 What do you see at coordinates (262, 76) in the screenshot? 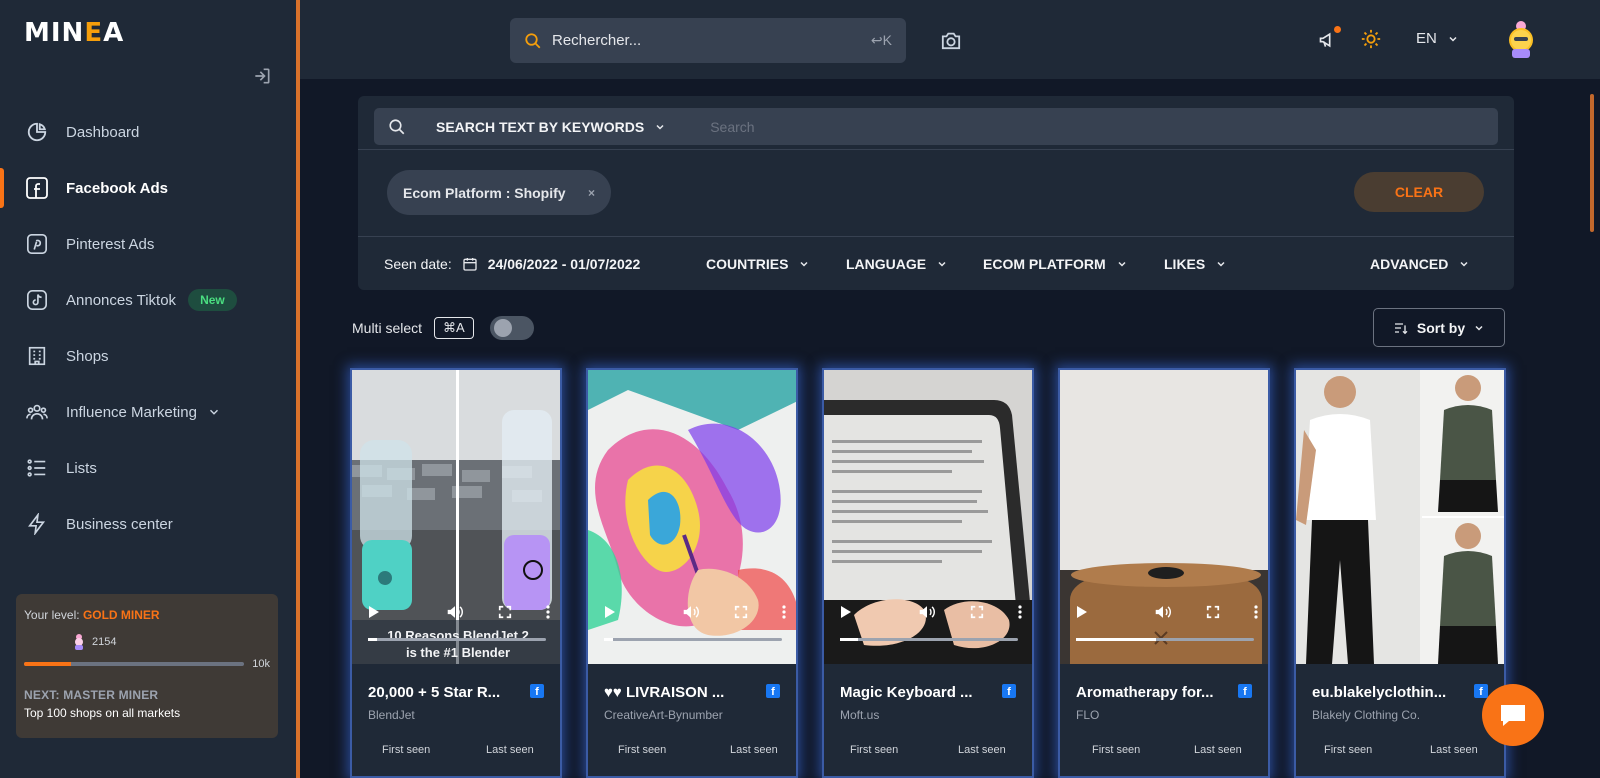
I see `collapse-sidebar-icon` at bounding box center [262, 76].